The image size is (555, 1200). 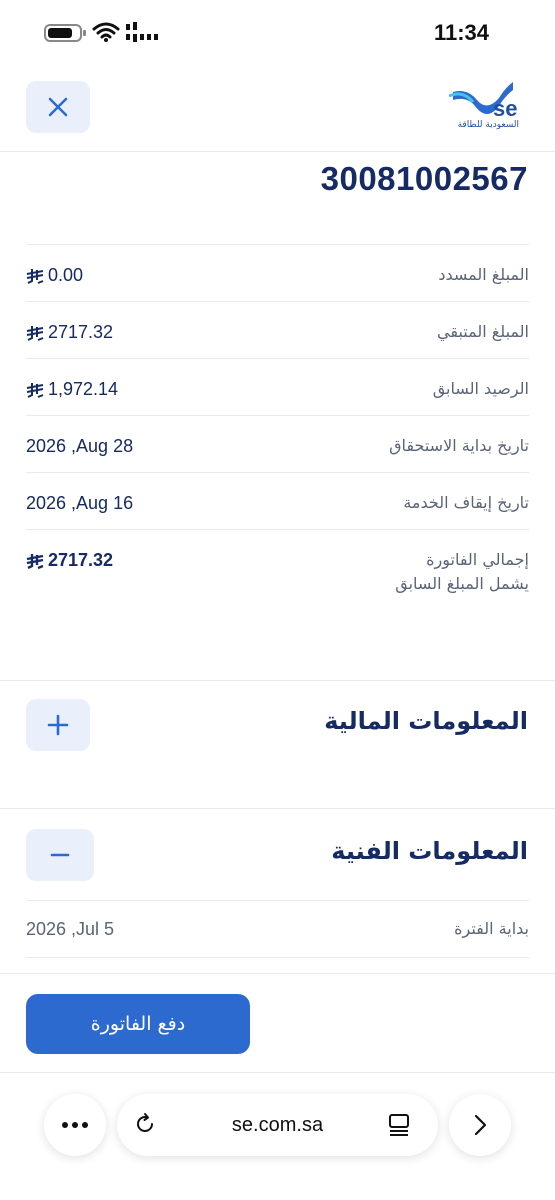 I want to click on bill-row-label: تاريخ إيقاف الخدمة, so click(x=466, y=502).